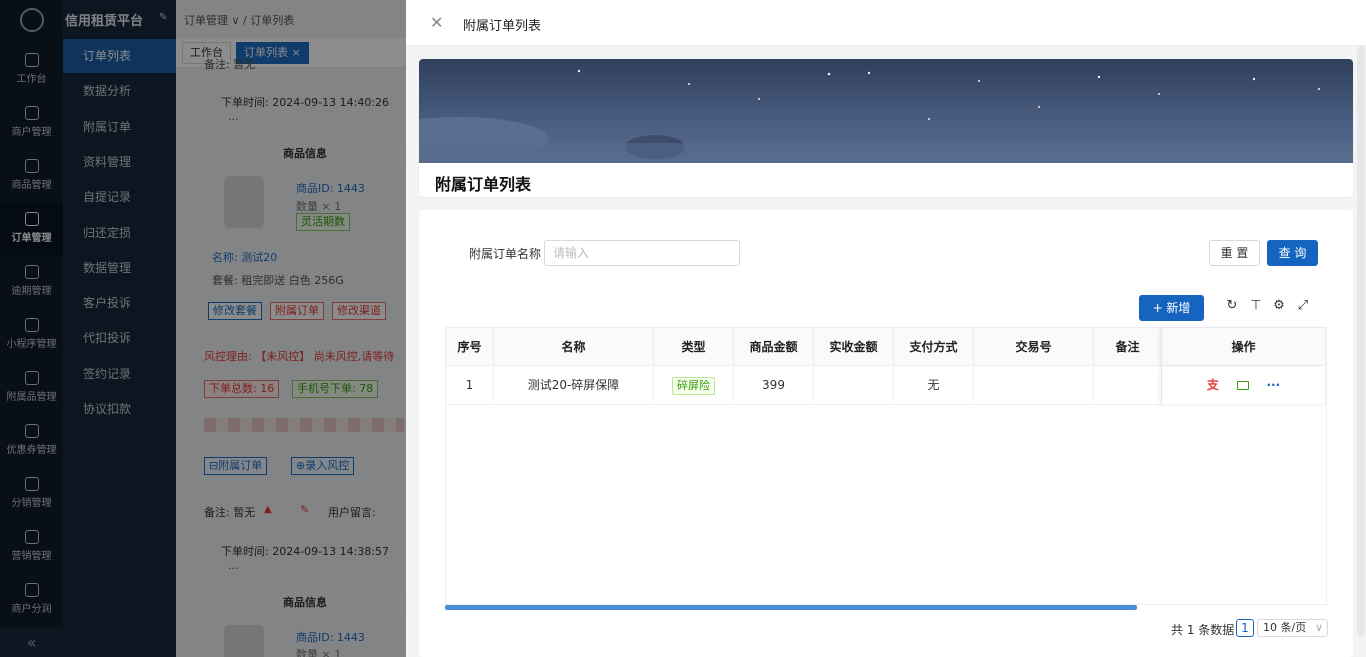  What do you see at coordinates (119, 127) in the screenshot?
I see `submenu-item-2: 附属订单` at bounding box center [119, 127].